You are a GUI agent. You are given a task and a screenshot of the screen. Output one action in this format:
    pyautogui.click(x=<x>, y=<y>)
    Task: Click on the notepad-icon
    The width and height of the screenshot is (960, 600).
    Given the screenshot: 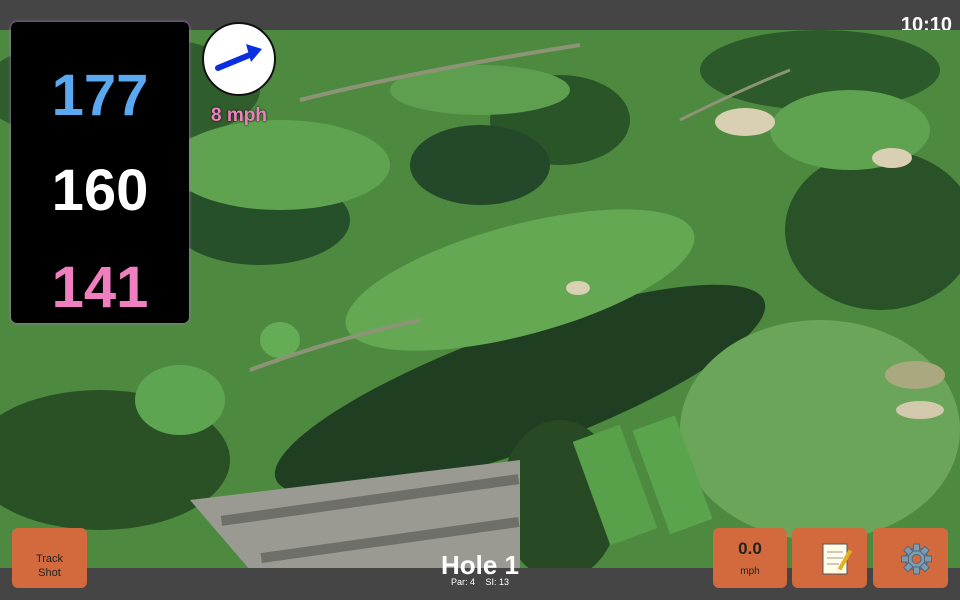 What is the action you would take?
    pyautogui.click(x=837, y=559)
    